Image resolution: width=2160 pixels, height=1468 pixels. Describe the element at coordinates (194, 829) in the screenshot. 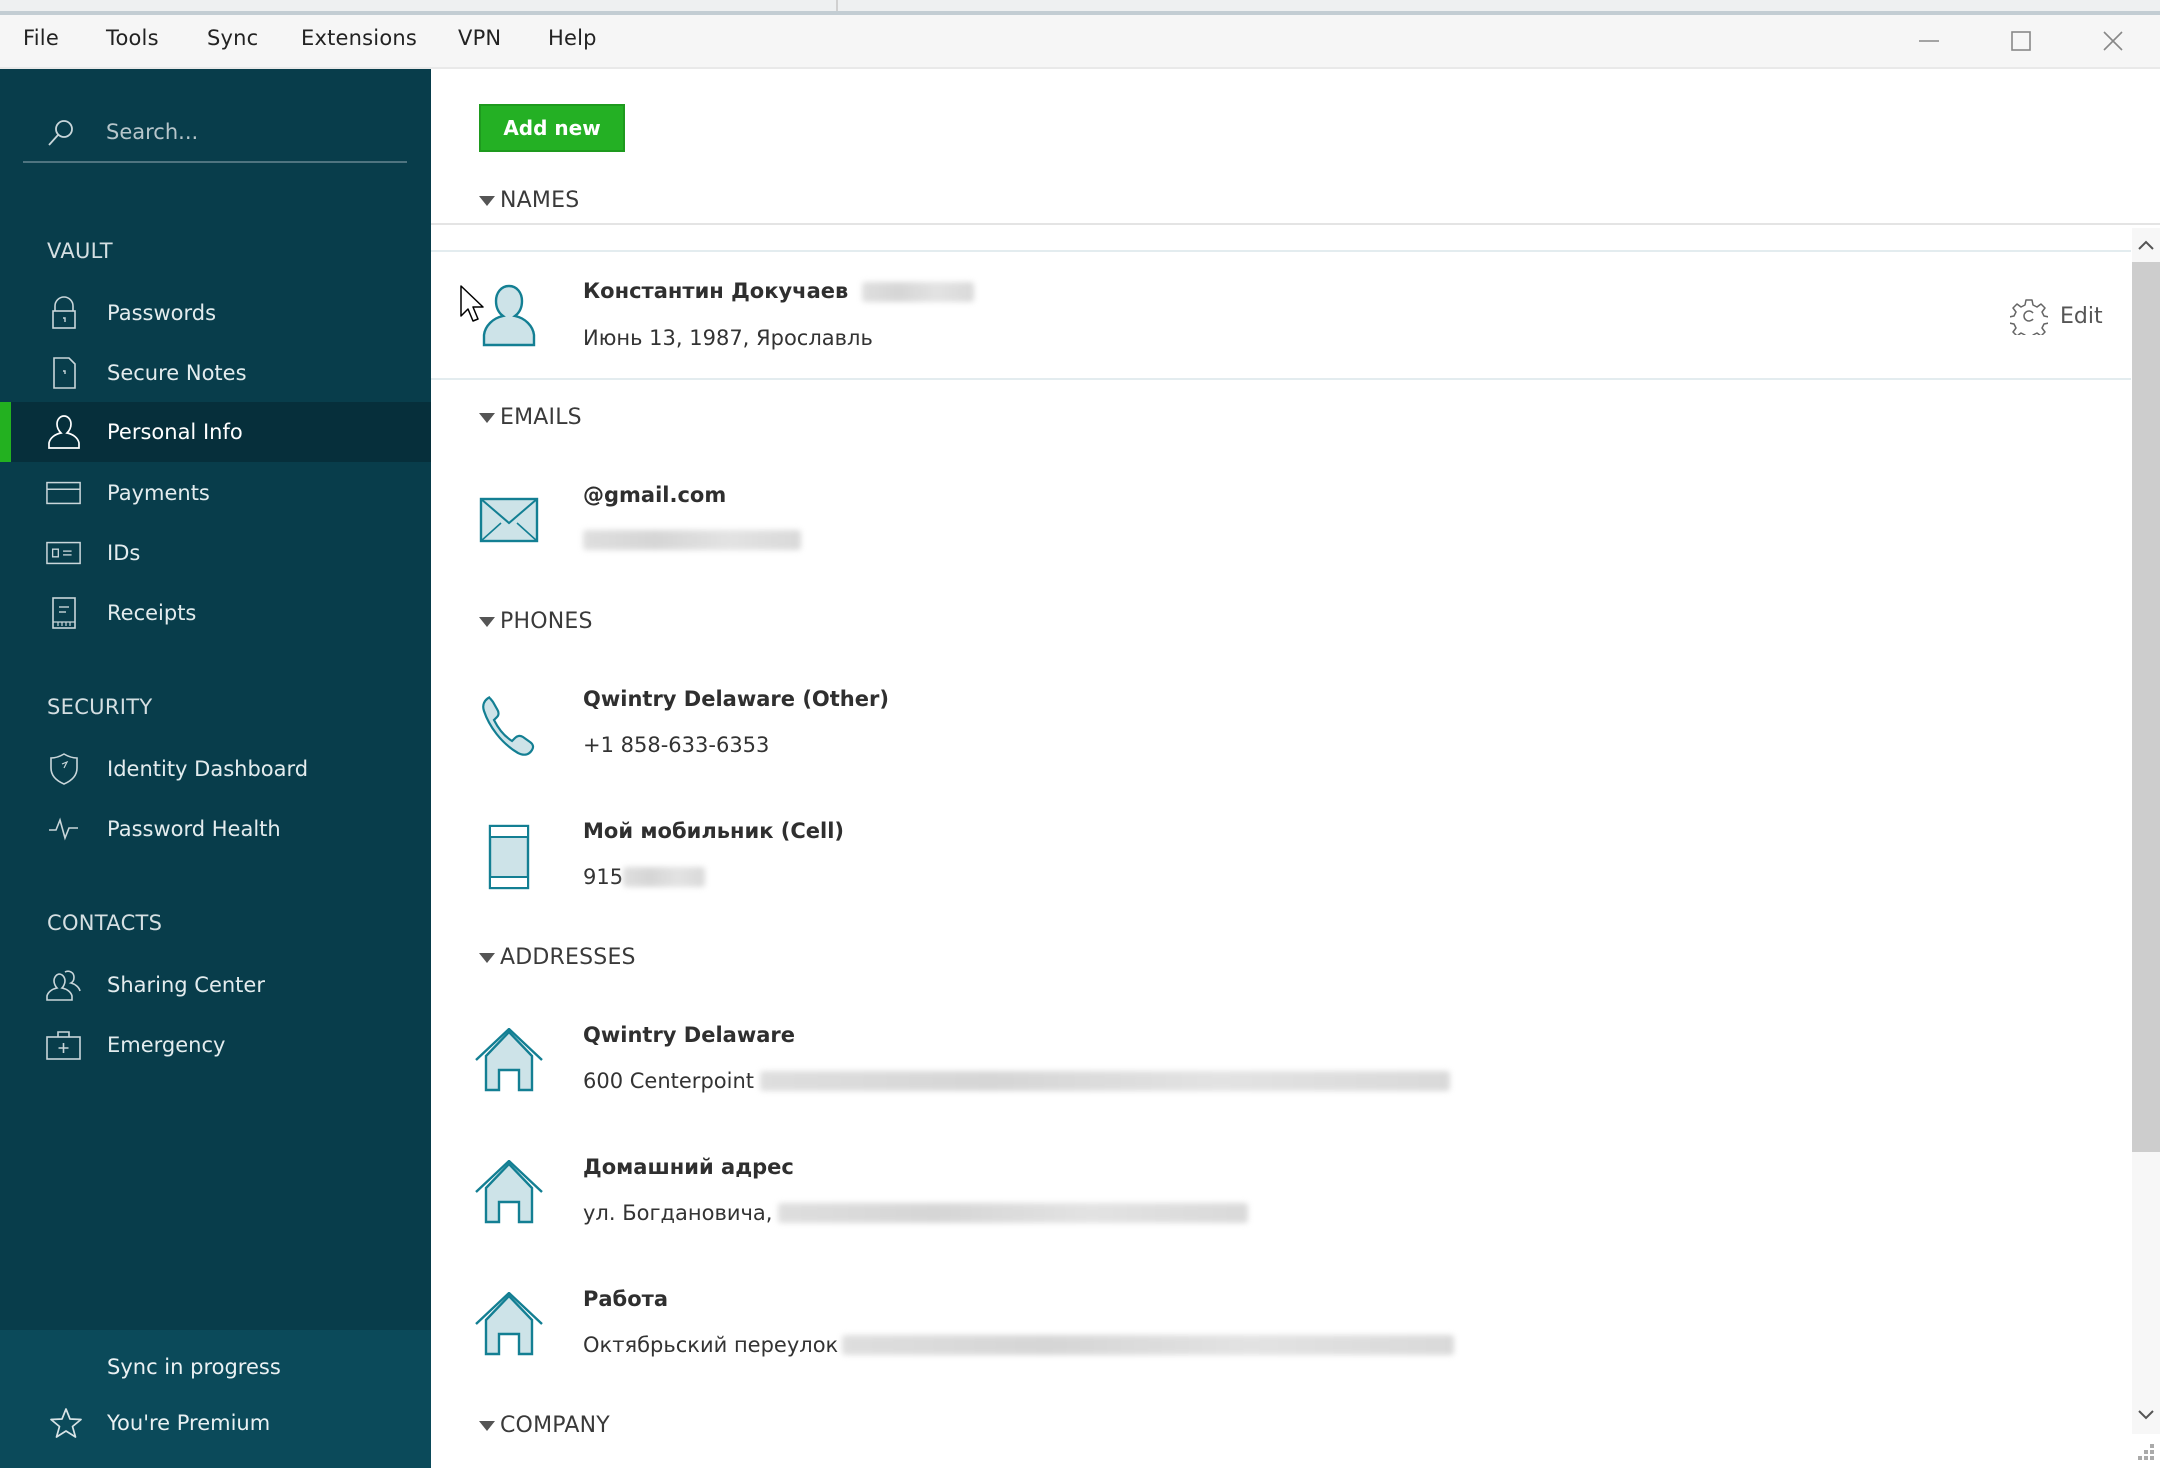

I see `sidebar-item-label: Password Health` at that location.